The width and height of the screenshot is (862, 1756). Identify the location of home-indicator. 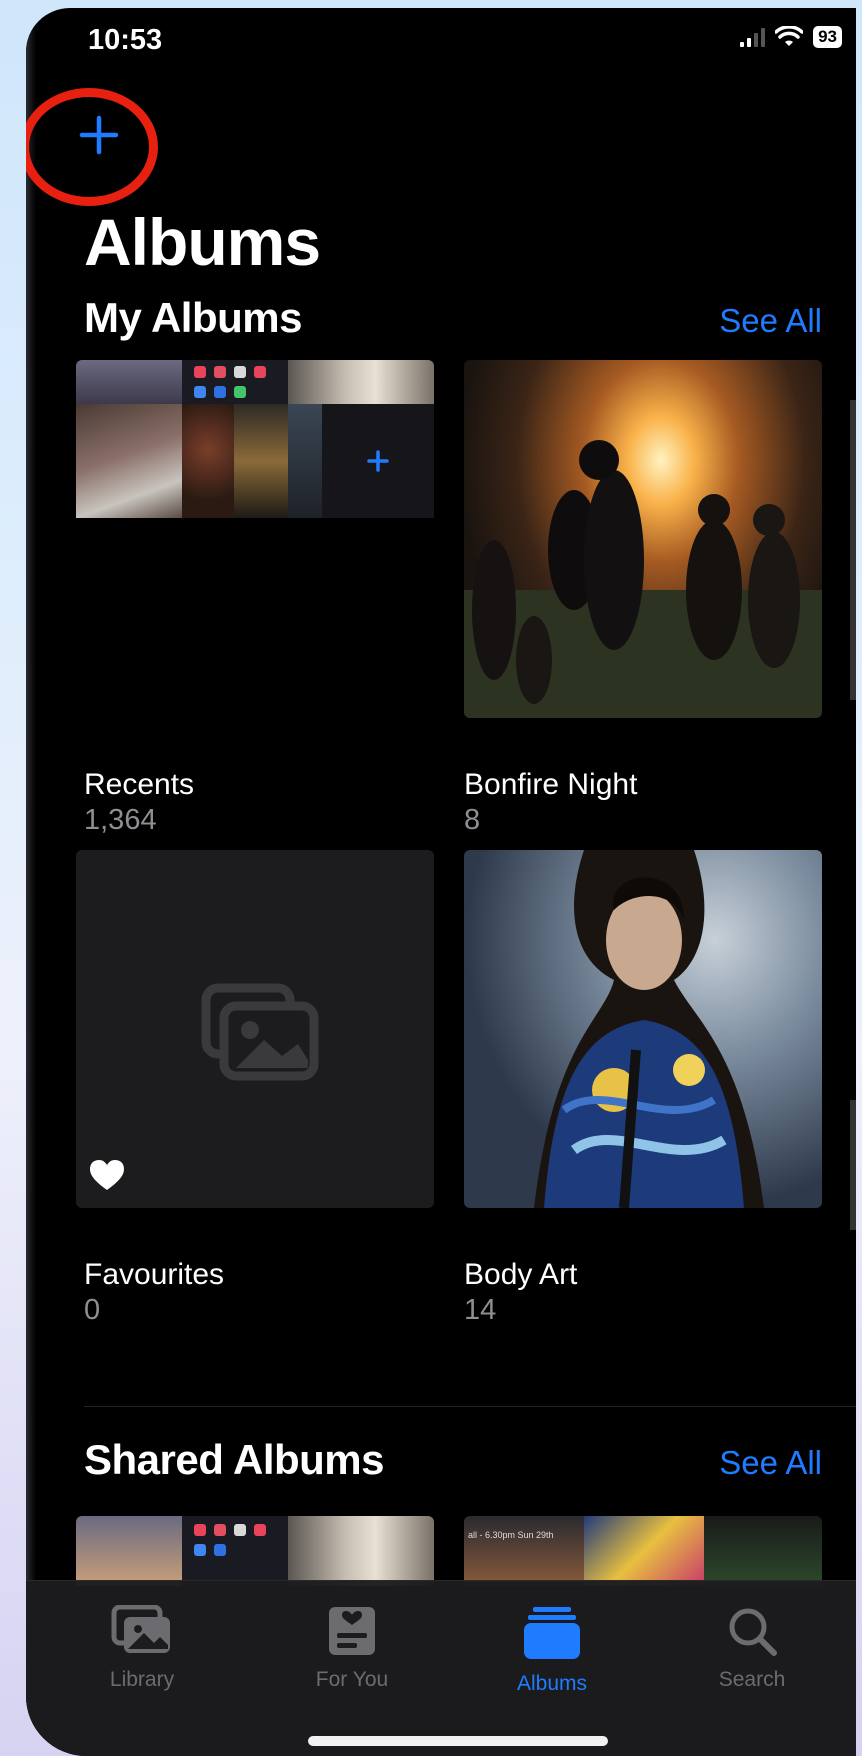
(458, 1741).